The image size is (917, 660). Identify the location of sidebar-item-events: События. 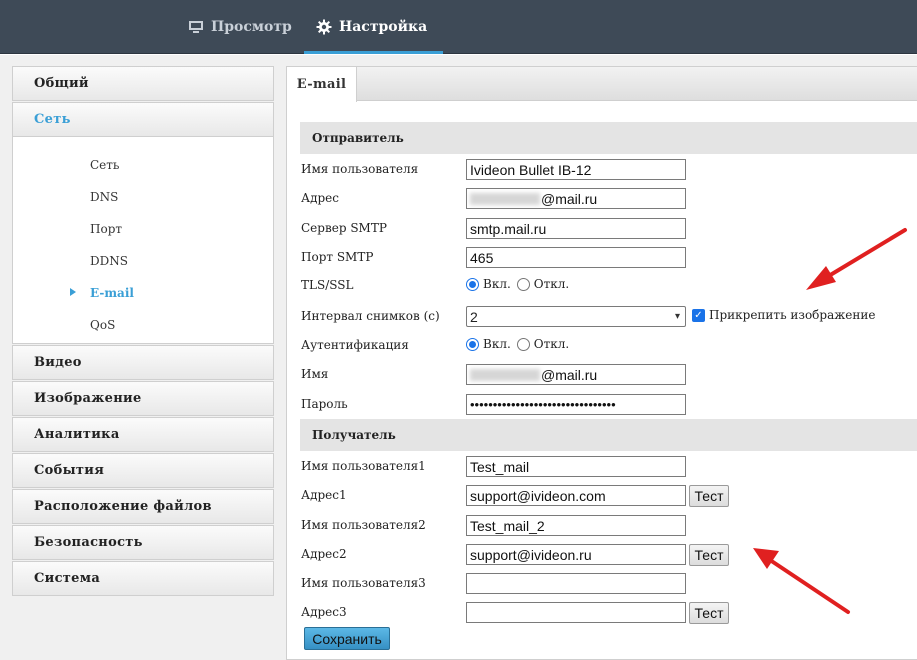
(143, 470).